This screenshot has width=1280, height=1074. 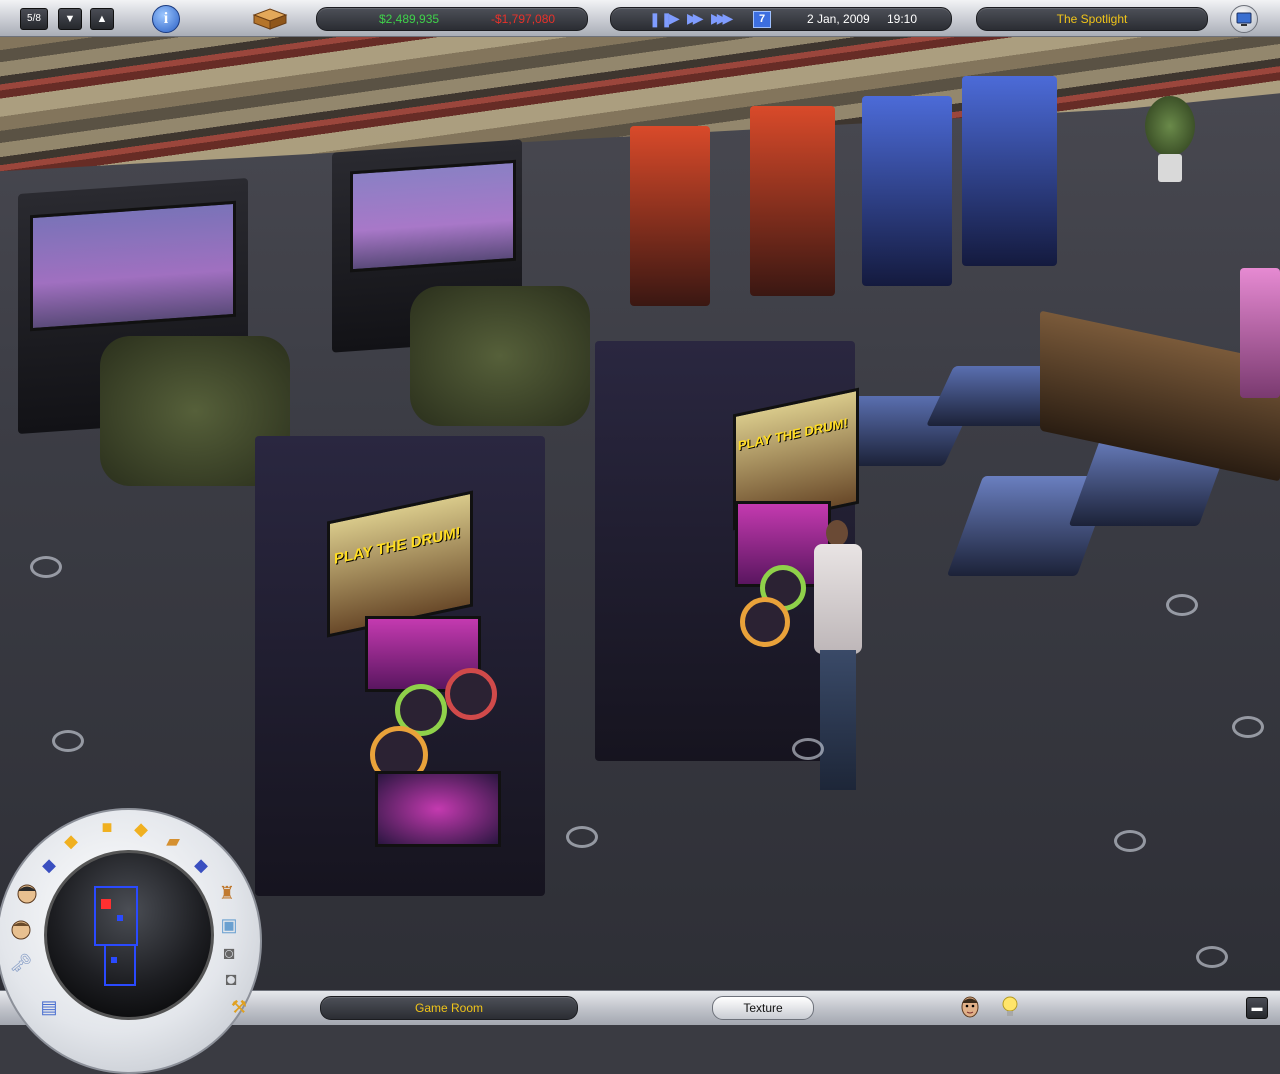 What do you see at coordinates (902, 19) in the screenshot?
I see `time-label: 19:10` at bounding box center [902, 19].